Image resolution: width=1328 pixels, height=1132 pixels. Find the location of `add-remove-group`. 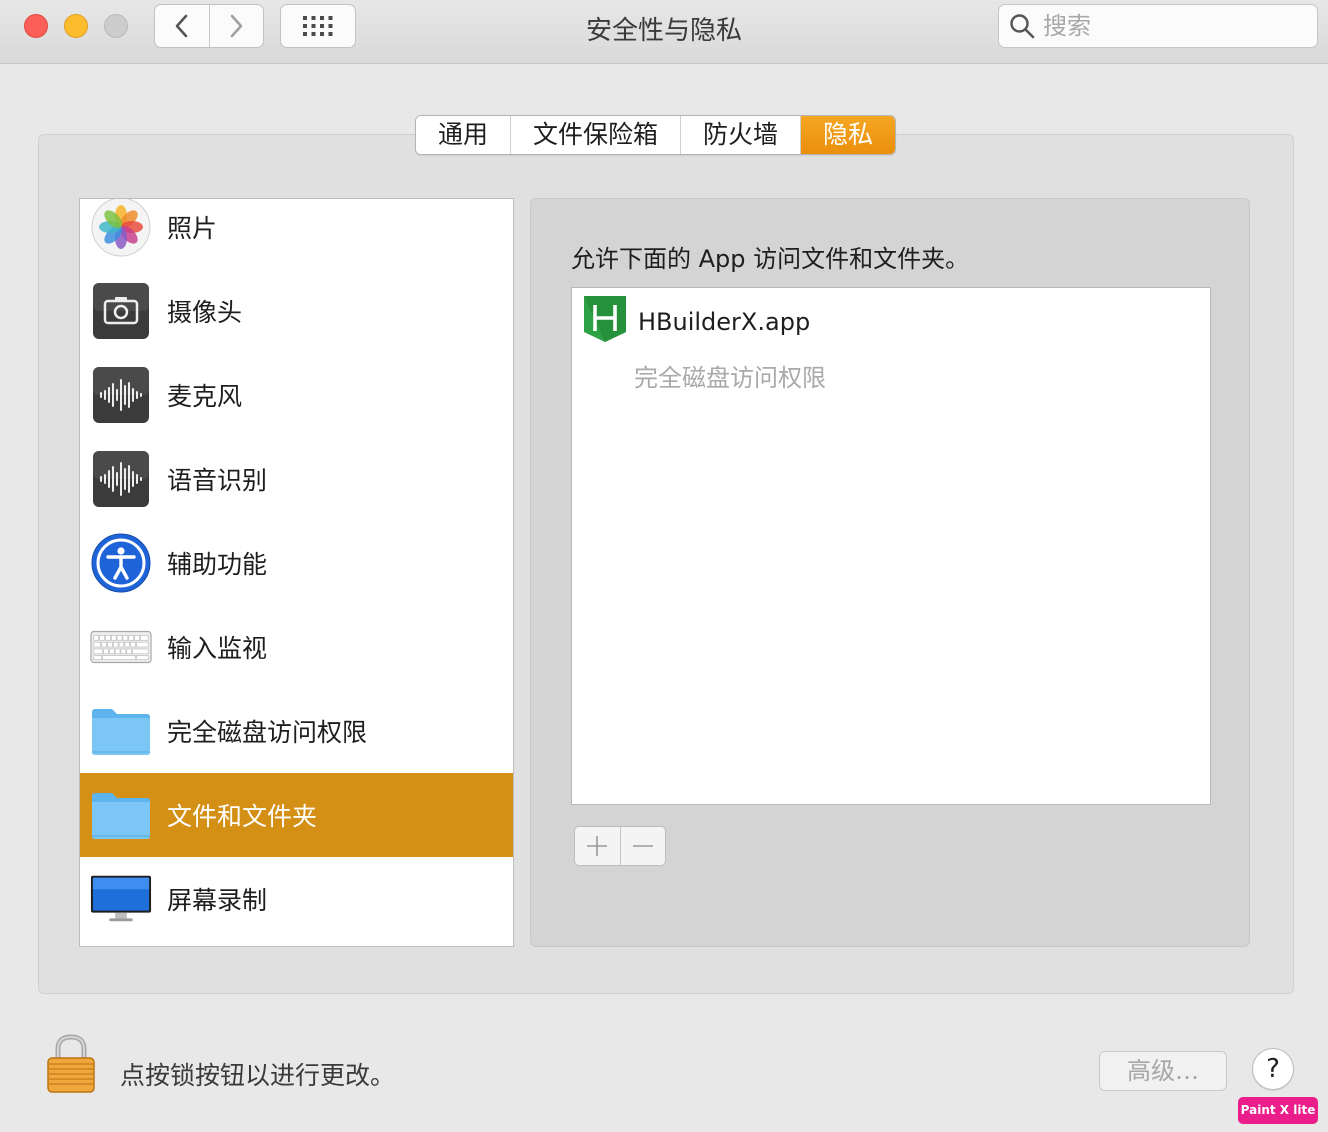

add-remove-group is located at coordinates (620, 846).